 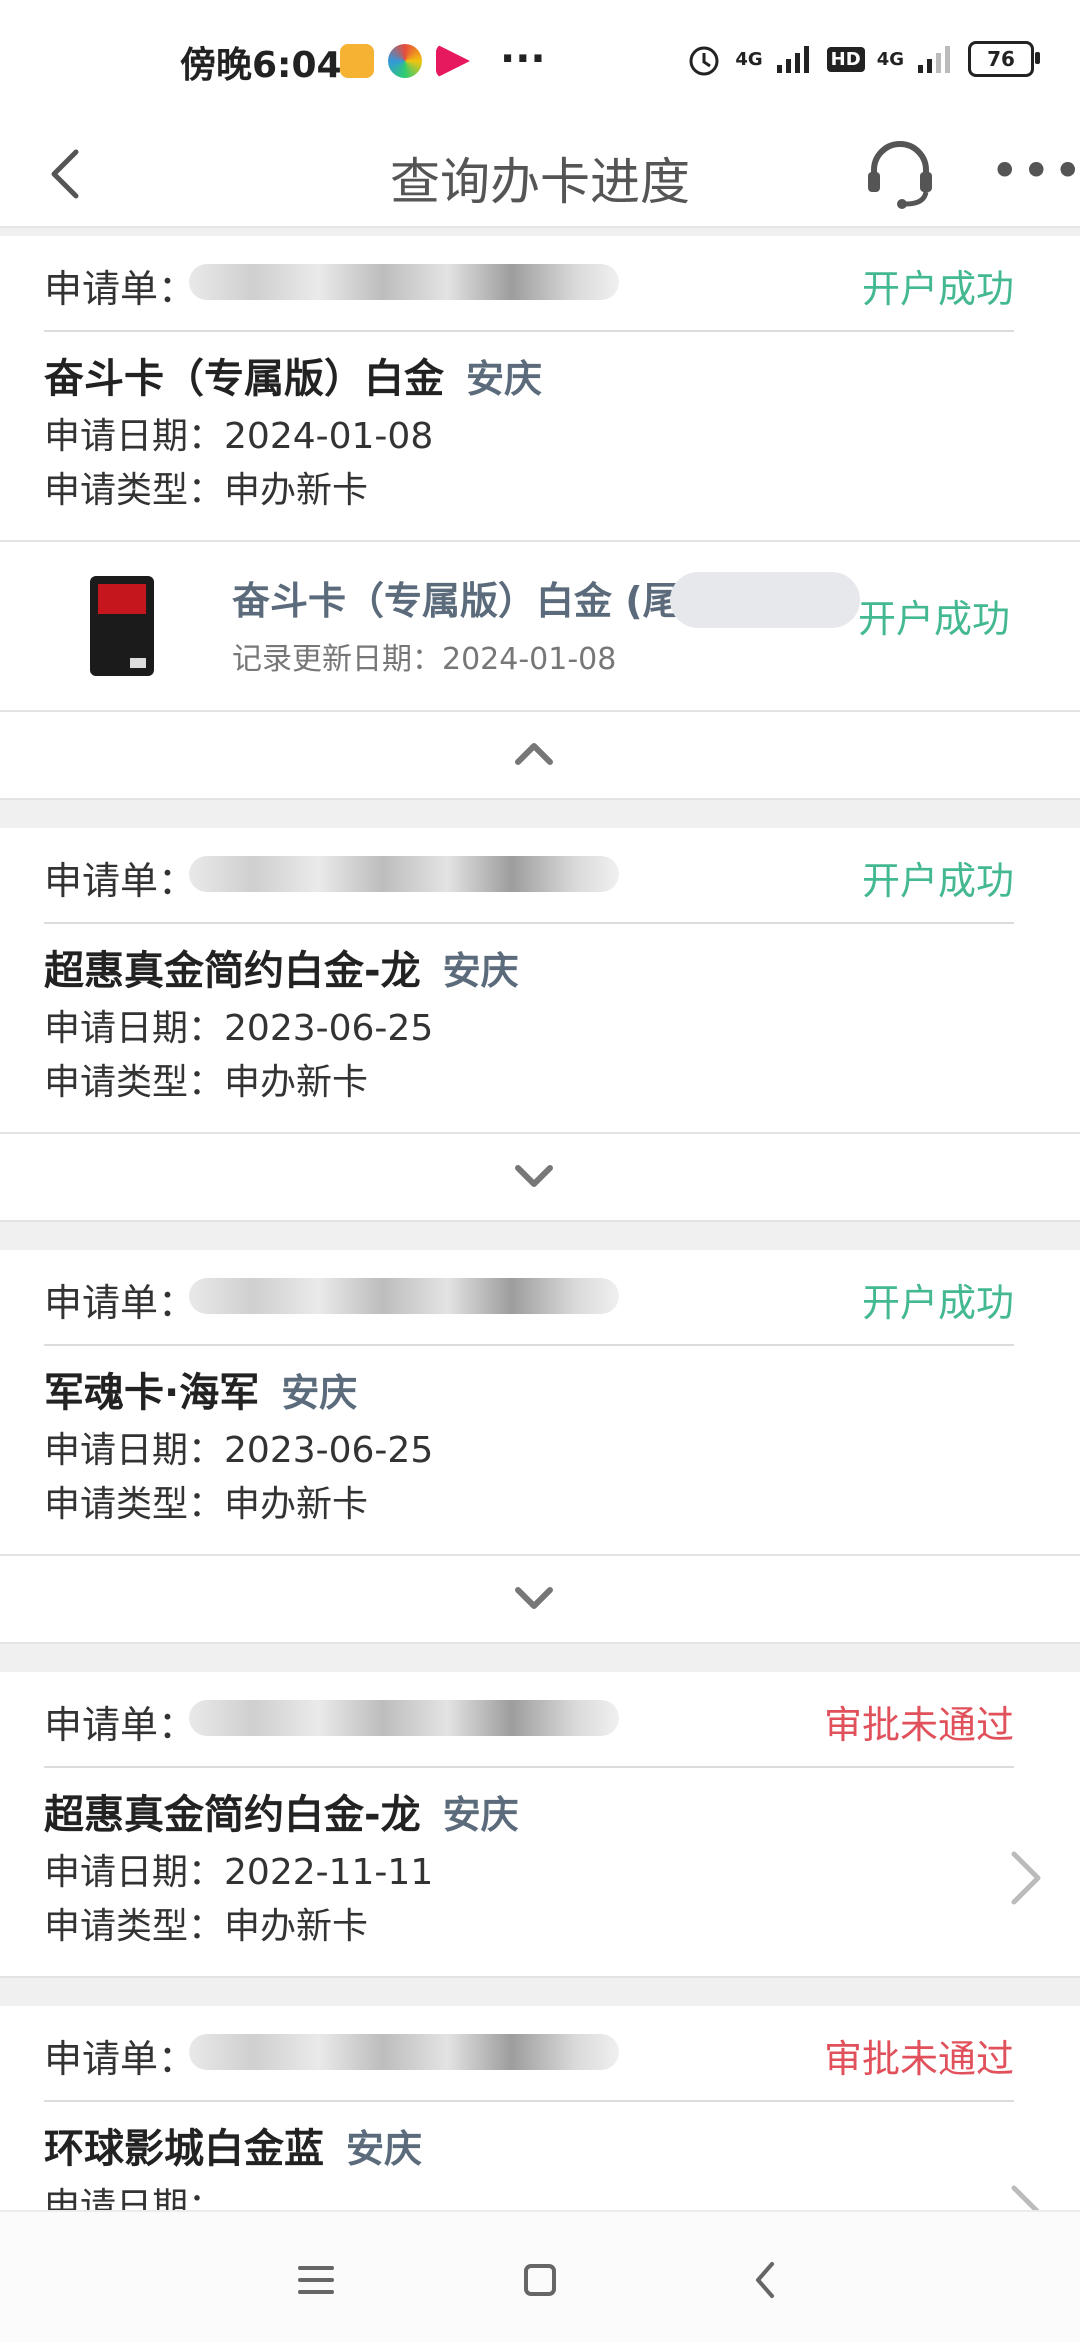 I want to click on card-title-row: 环球影城白金蓝 安庆, so click(x=540, y=2149).